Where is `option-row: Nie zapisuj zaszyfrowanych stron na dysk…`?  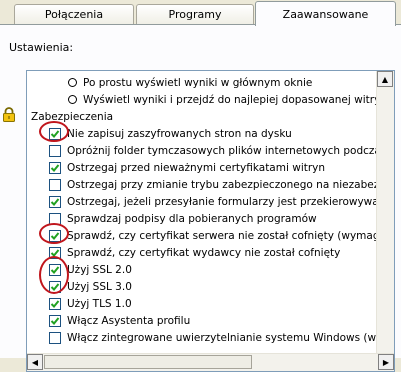
option-row: Nie zapisuj zaszyfrowanych stron na dysk… is located at coordinates (202, 134).